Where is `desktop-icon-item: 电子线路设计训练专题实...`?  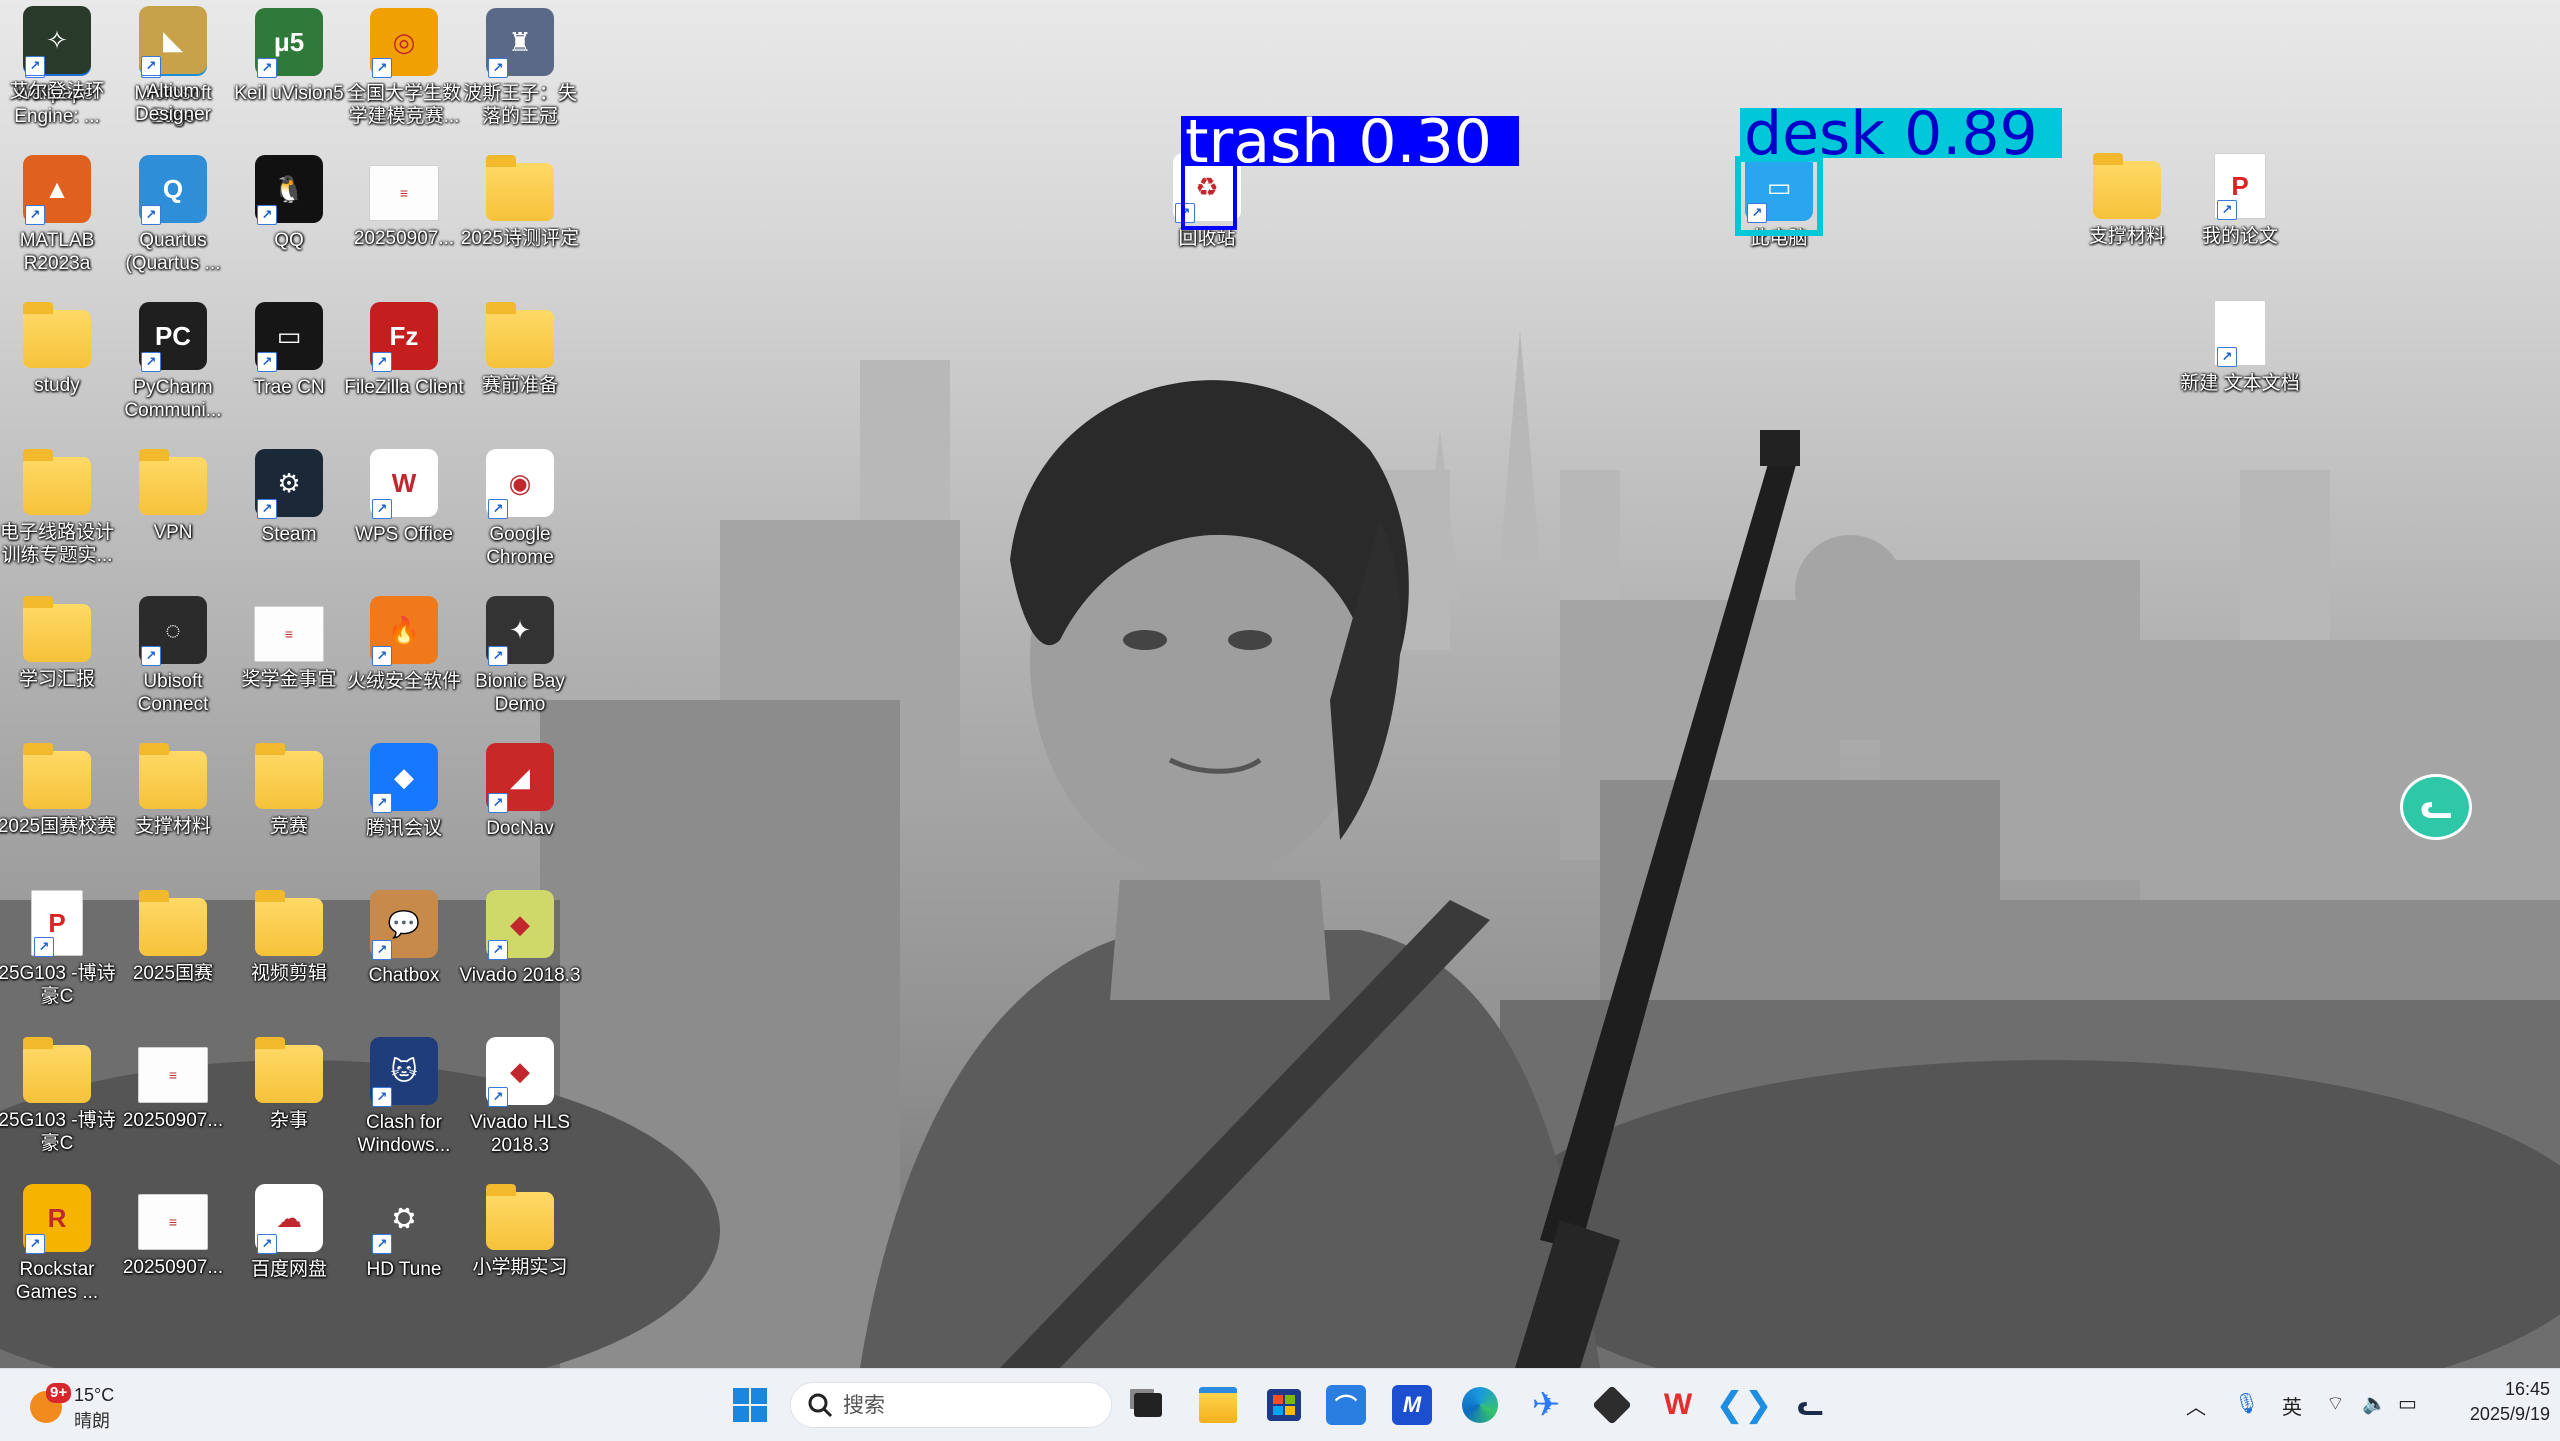
desktop-icon-item: 电子线路设计训练专题实... is located at coordinates (57, 513).